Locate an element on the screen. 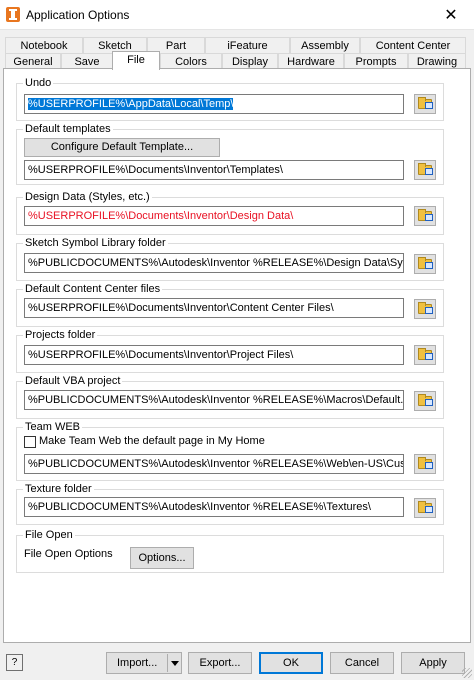  projects-label: Projects folder is located at coordinates (60, 335).